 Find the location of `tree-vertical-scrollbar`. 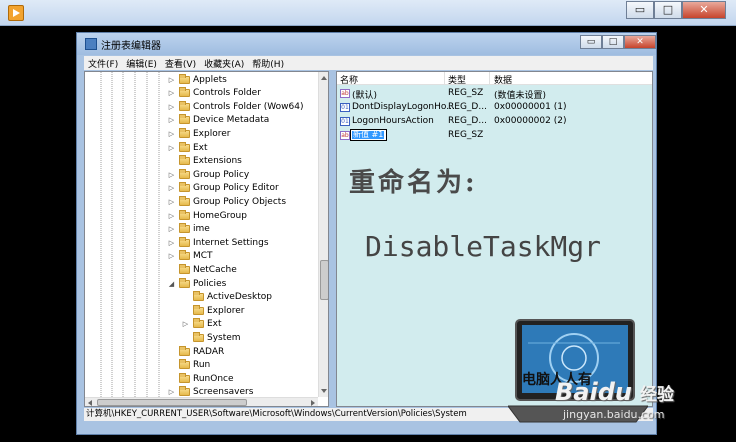

tree-vertical-scrollbar is located at coordinates (323, 234).